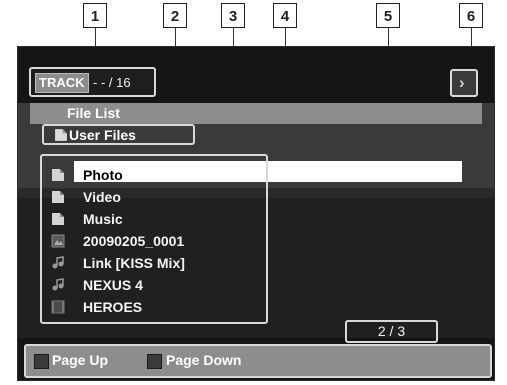  I want to click on callout-2: 2, so click(175, 15).